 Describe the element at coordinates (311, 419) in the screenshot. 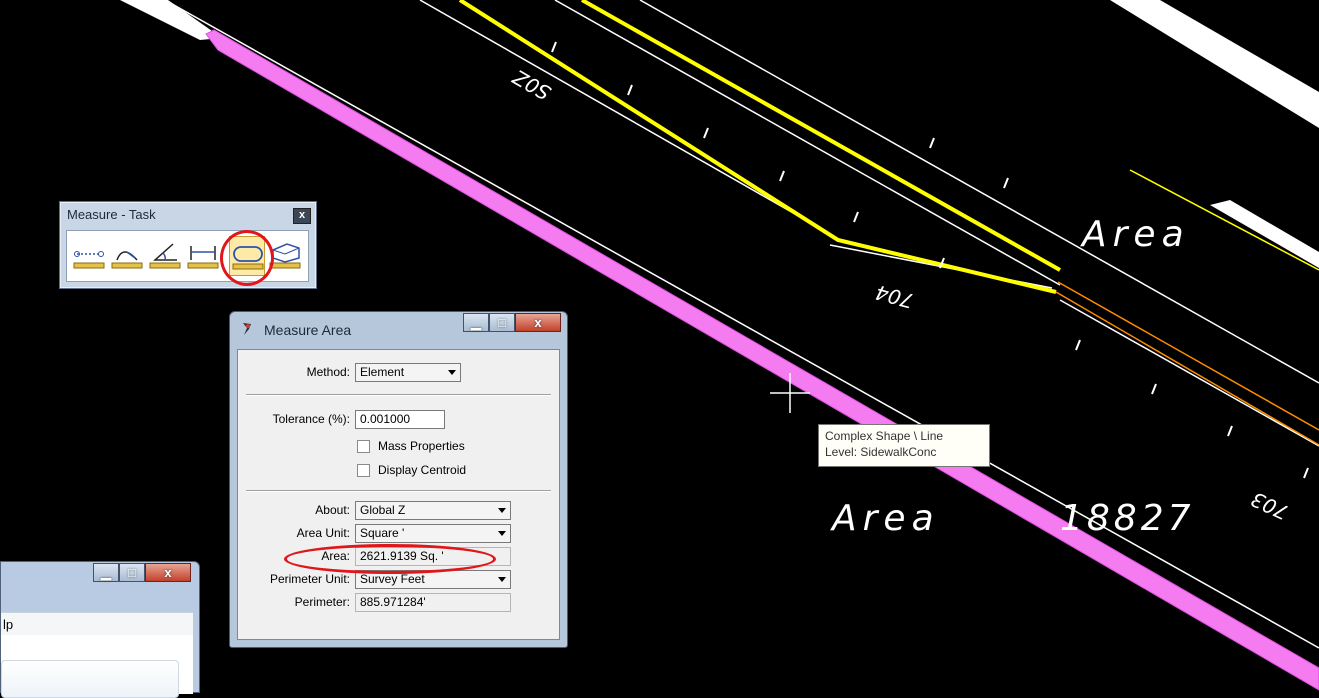

I see `tolerance-label: Tolerance (%):` at that location.